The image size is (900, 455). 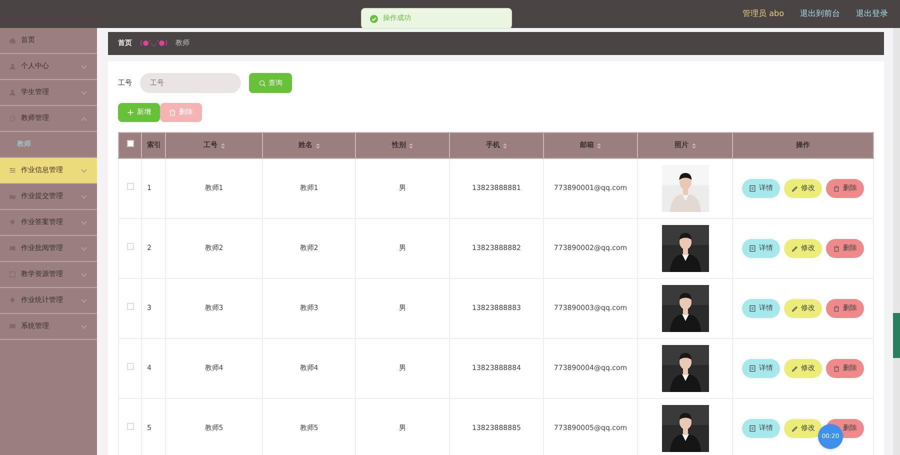 What do you see at coordinates (12, 274) in the screenshot?
I see `square-icon` at bounding box center [12, 274].